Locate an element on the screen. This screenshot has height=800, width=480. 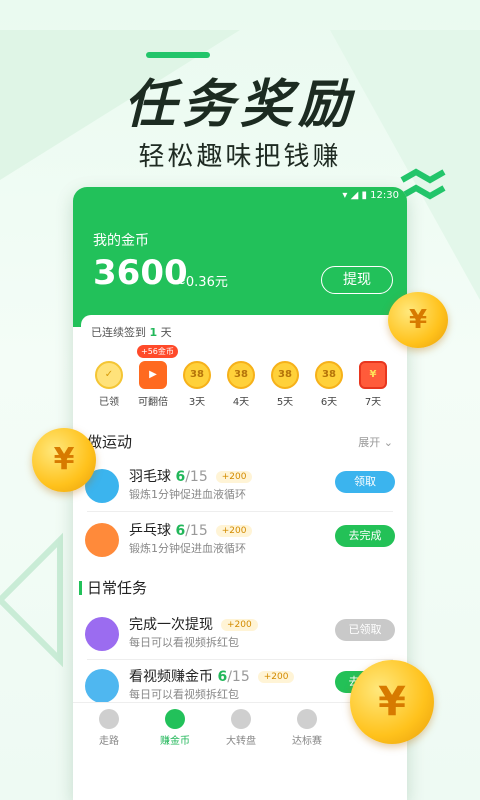
tab-challenge: 达标赛 is located at coordinates (307, 728).